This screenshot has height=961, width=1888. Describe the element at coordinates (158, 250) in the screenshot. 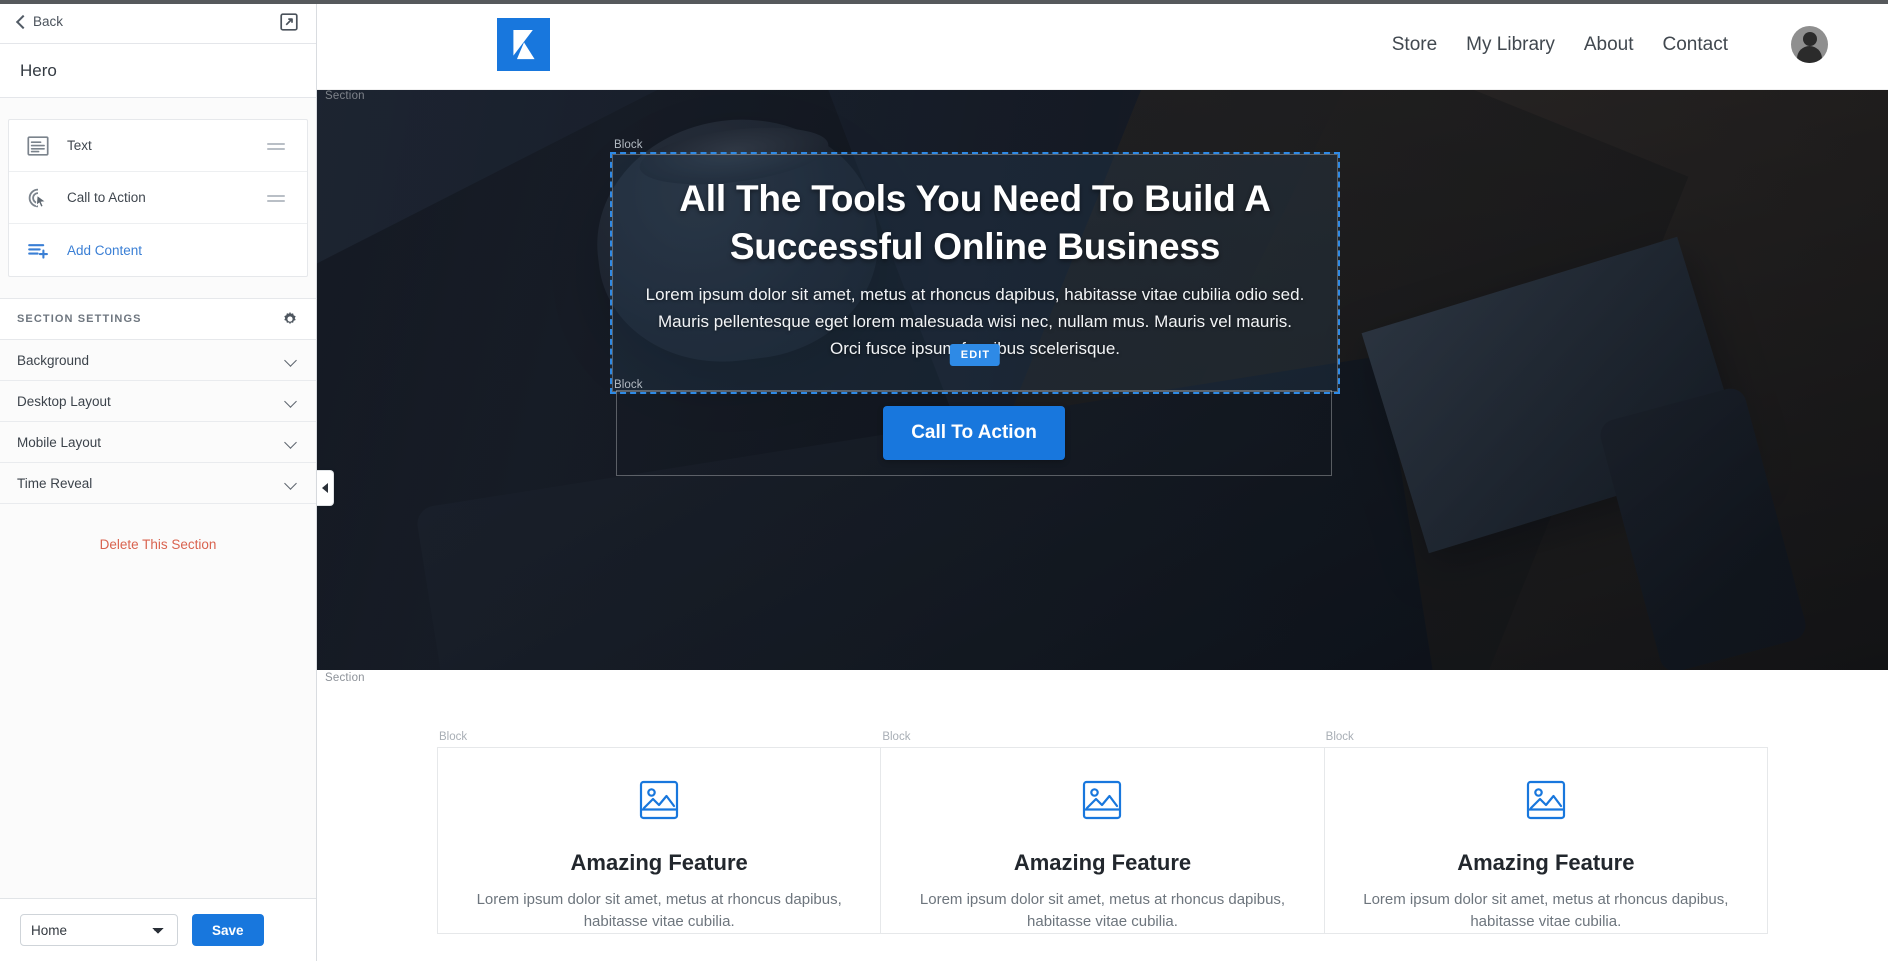

I see `add-content-button: Add Content` at that location.